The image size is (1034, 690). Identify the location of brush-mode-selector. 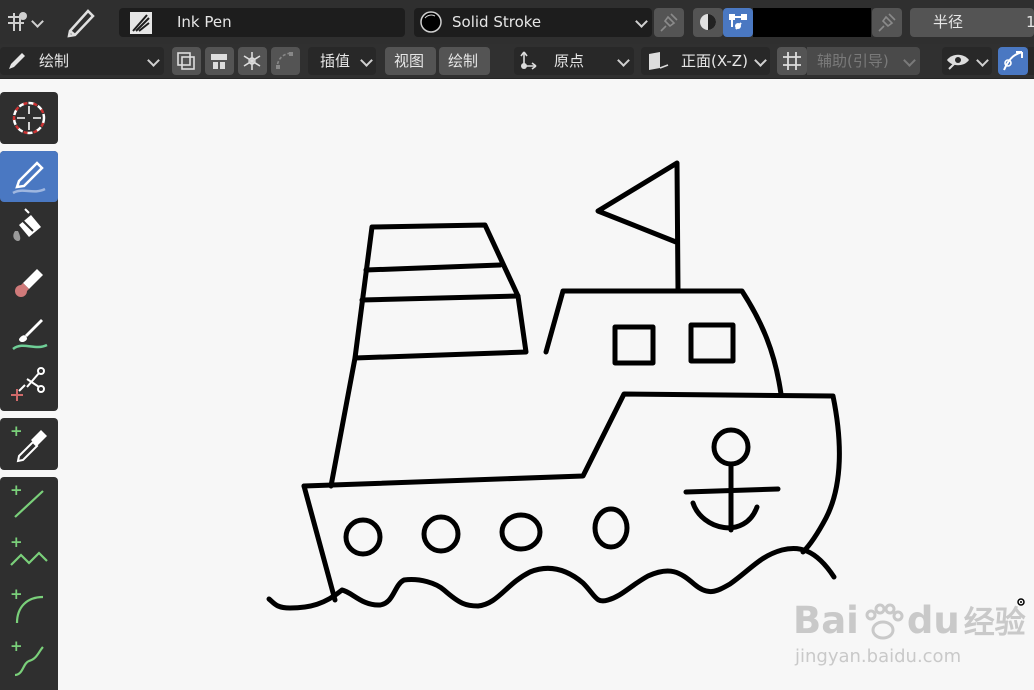
(24, 22).